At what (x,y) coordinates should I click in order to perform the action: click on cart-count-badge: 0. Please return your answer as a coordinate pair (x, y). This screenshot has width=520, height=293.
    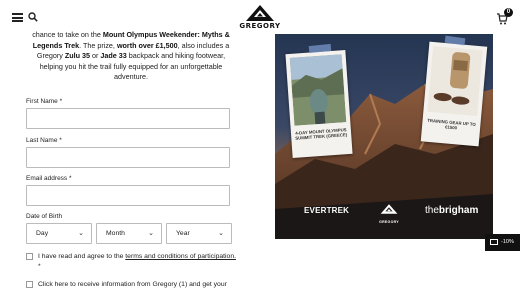
    Looking at the image, I should click on (508, 12).